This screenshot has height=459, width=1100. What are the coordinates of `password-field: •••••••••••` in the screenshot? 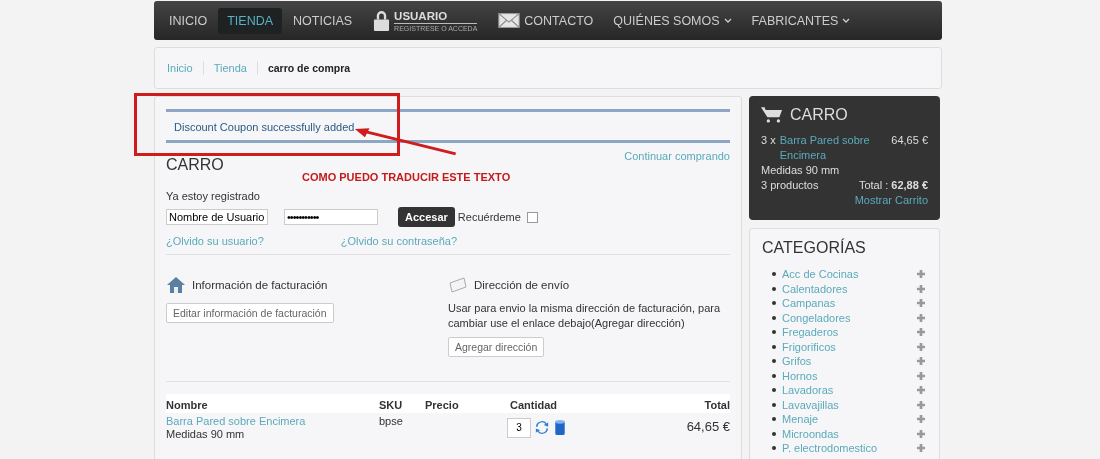 It's located at (331, 217).